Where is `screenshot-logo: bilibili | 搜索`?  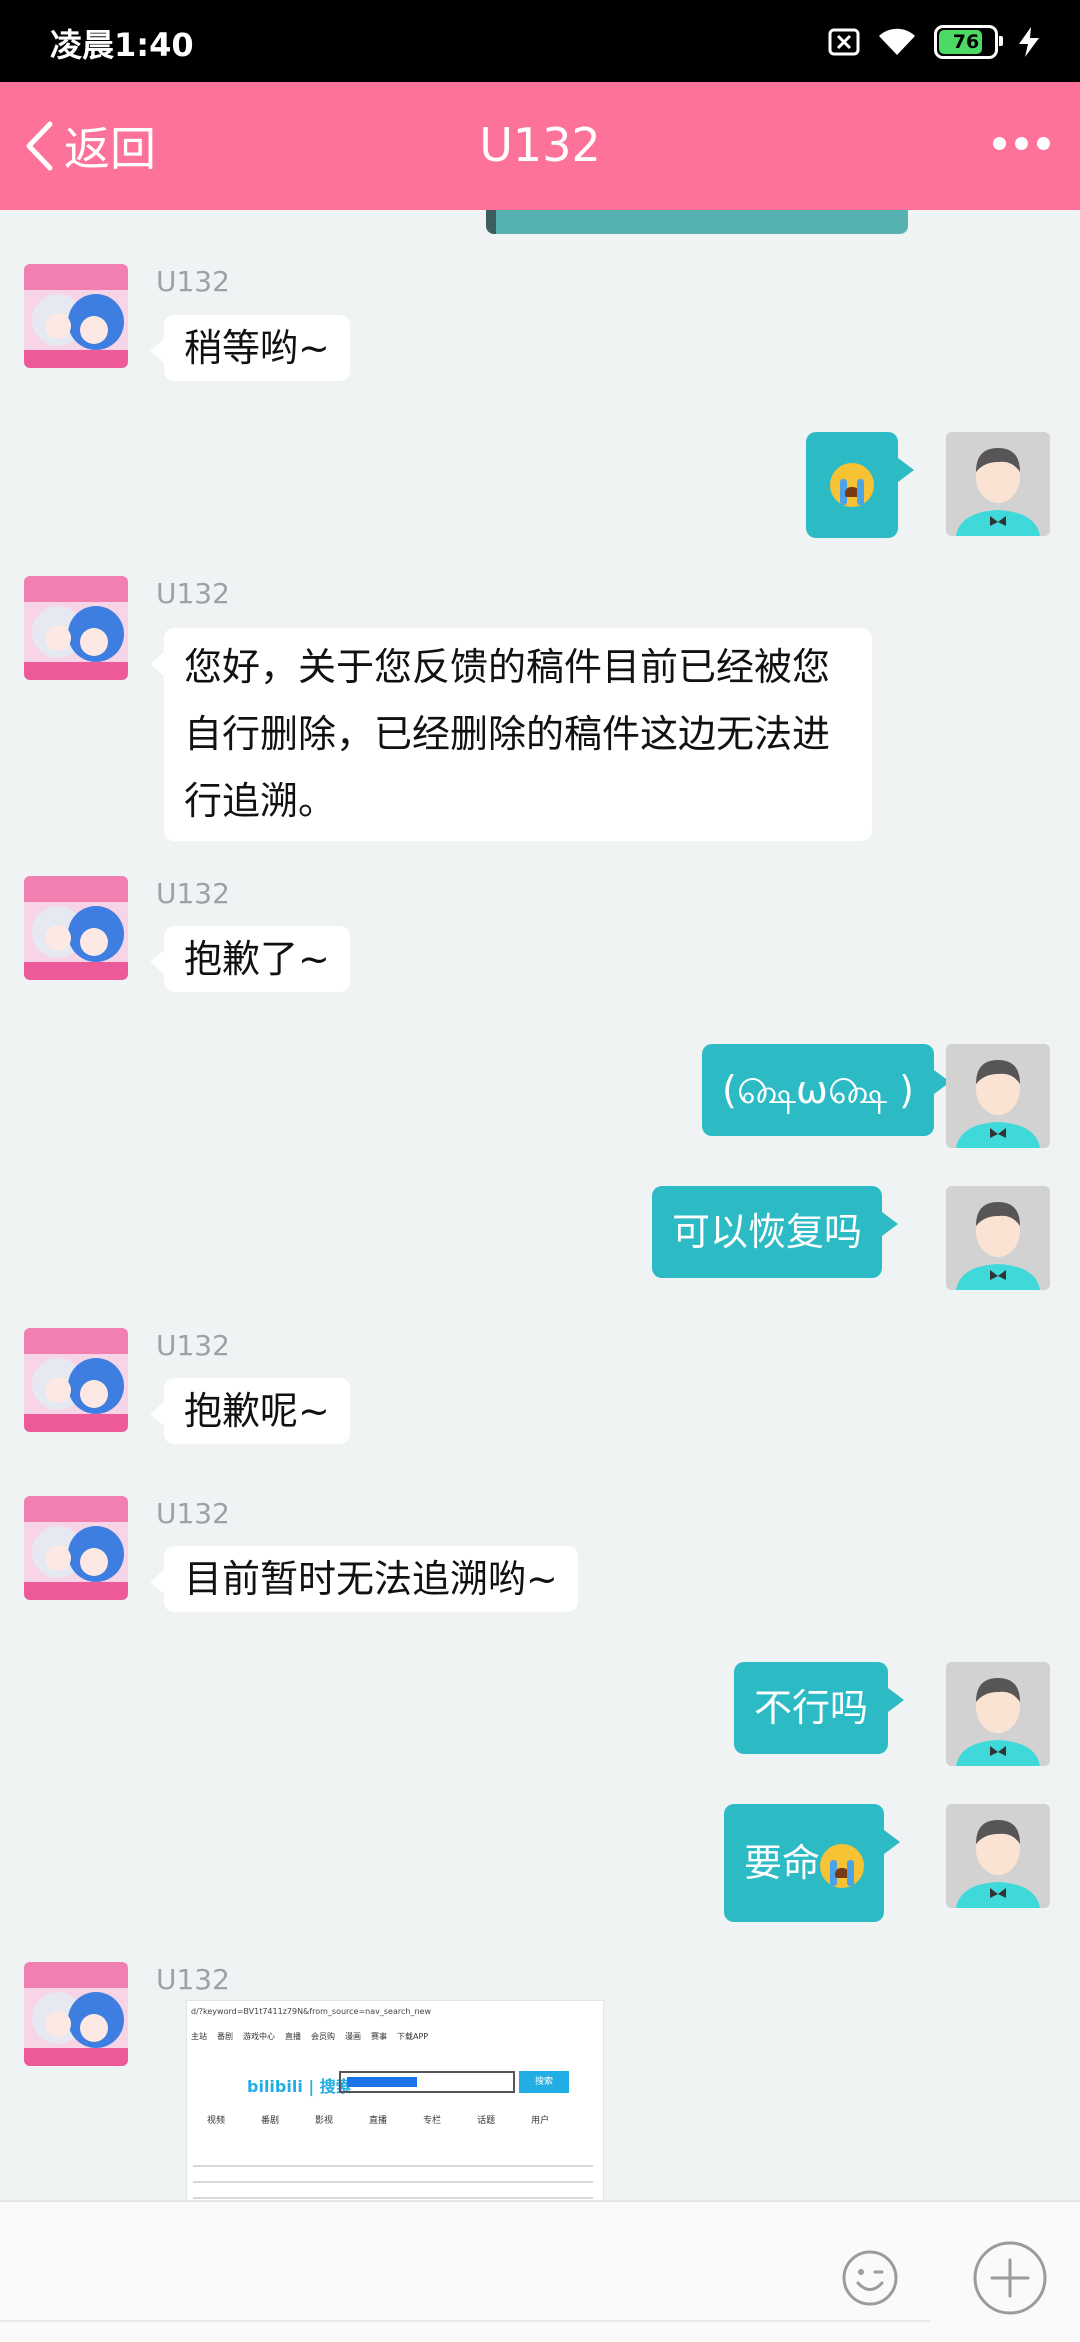
screenshot-logo: bilibili | 搜索 is located at coordinates (299, 2086).